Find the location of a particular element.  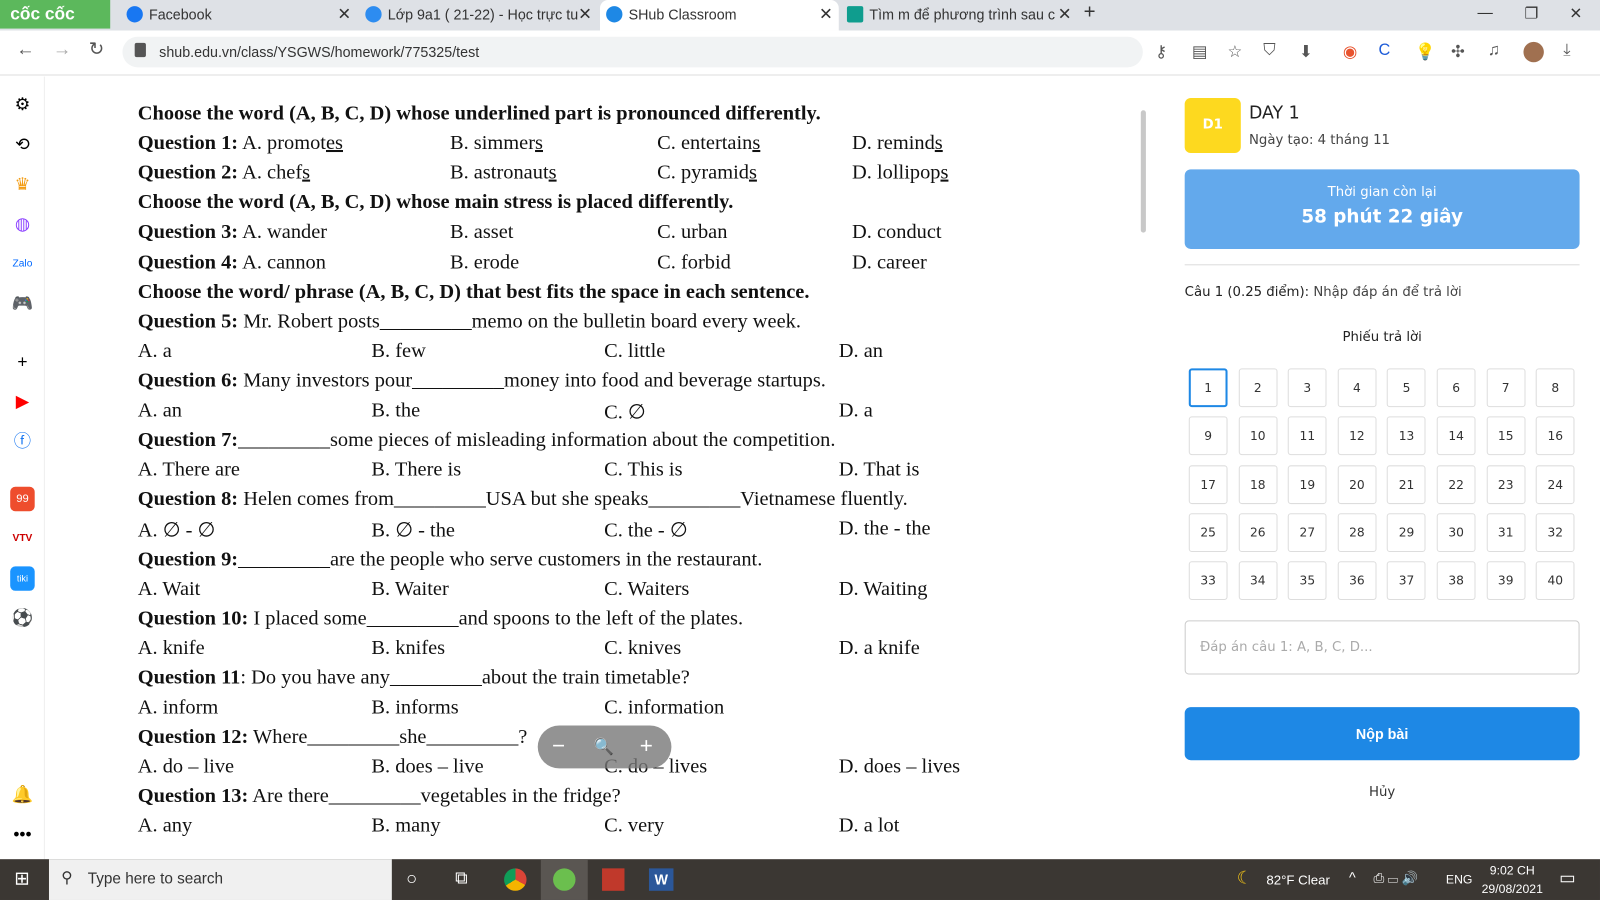

reload-icon: ↻ is located at coordinates (96, 49).